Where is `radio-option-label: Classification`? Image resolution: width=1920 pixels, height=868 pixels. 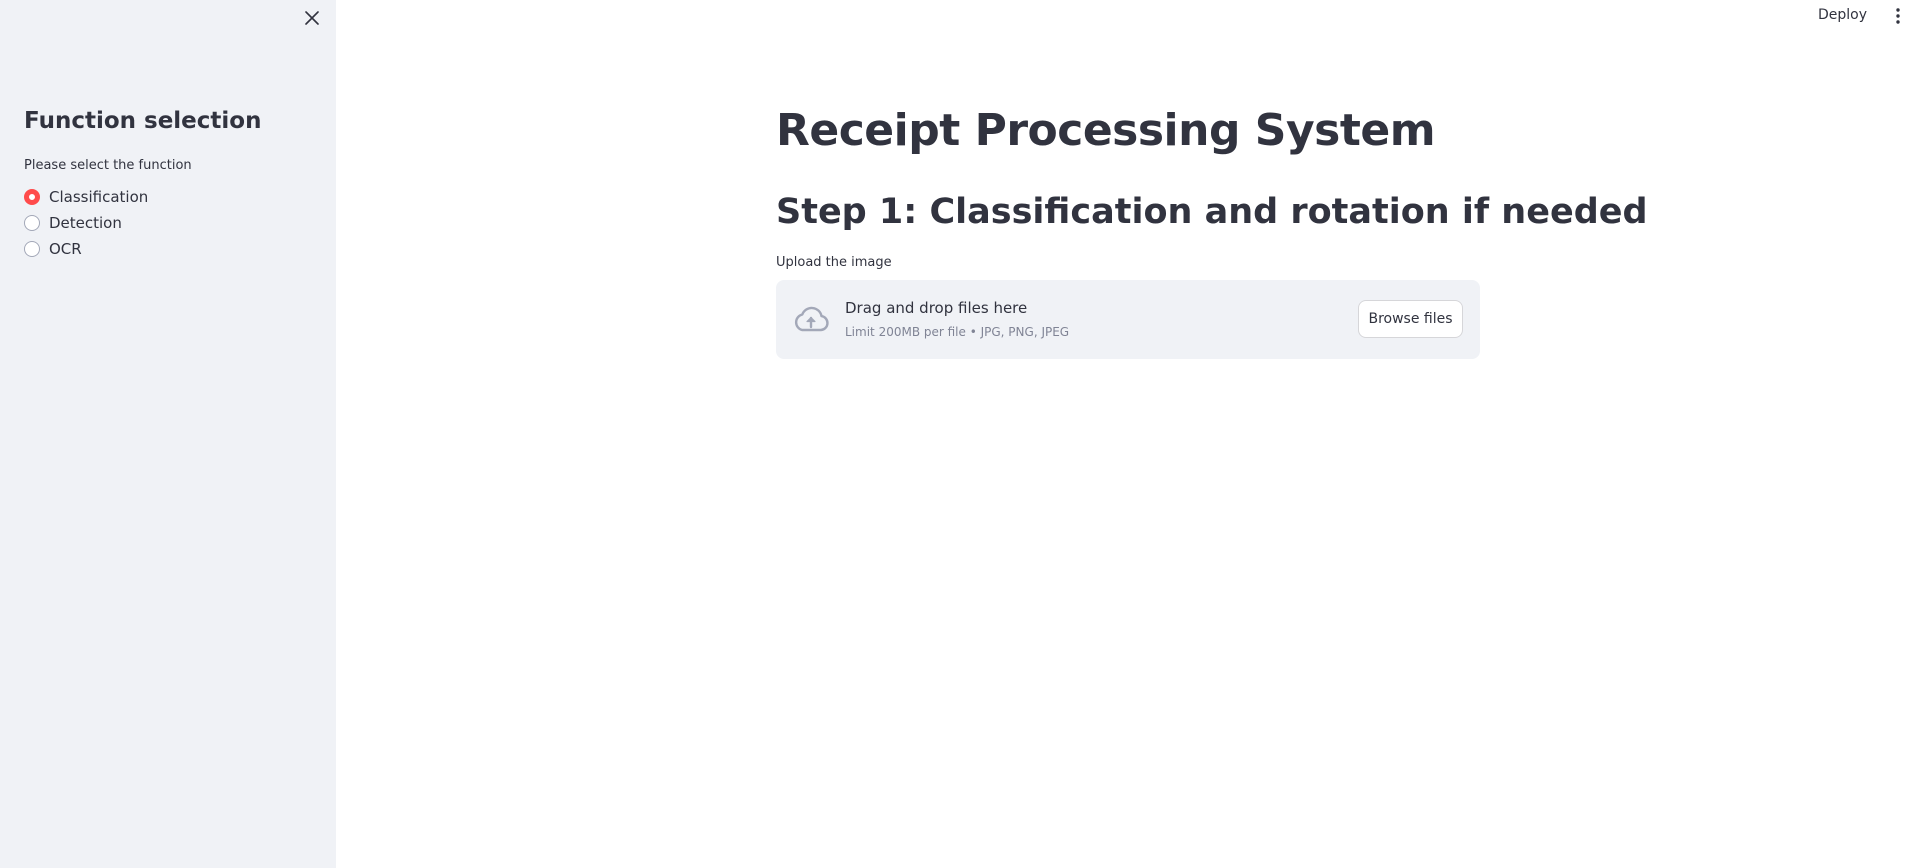 radio-option-label: Classification is located at coordinates (99, 197).